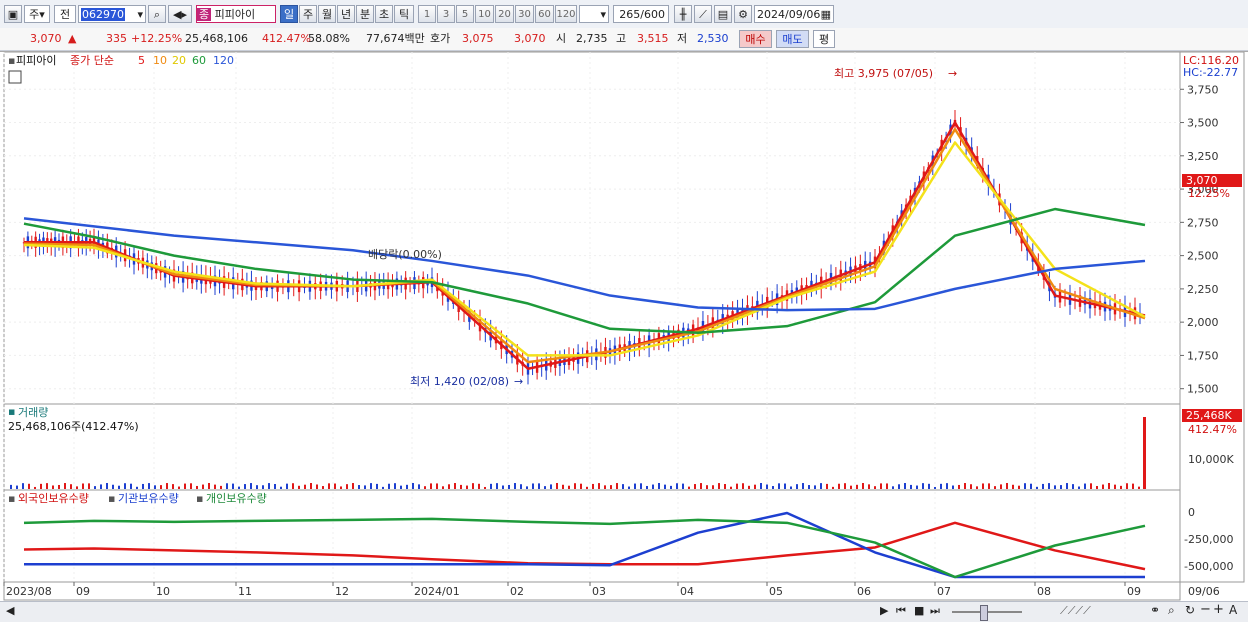 Image resolution: width=1248 pixels, height=622 pixels. Describe the element at coordinates (395, 38) in the screenshot. I see `trade-amount: 77,674백만` at that location.